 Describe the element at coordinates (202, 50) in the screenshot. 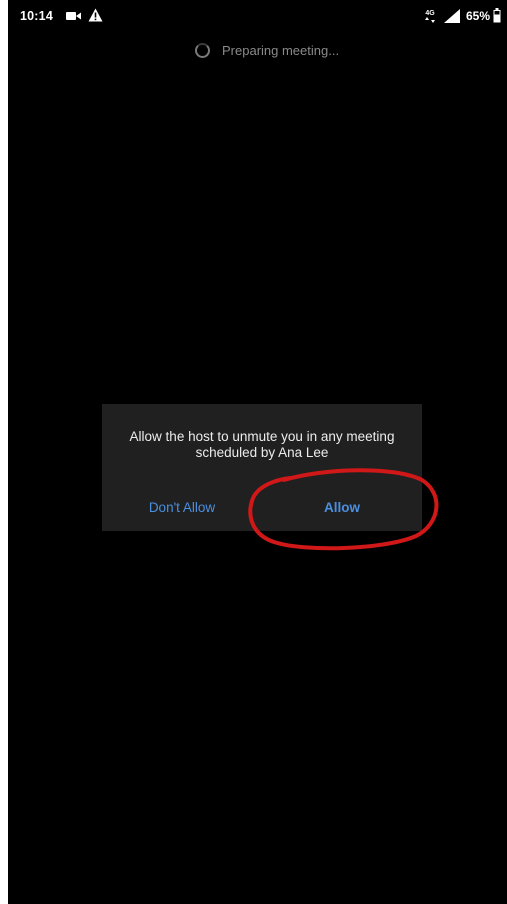

I see `loading-spinner-icon` at that location.